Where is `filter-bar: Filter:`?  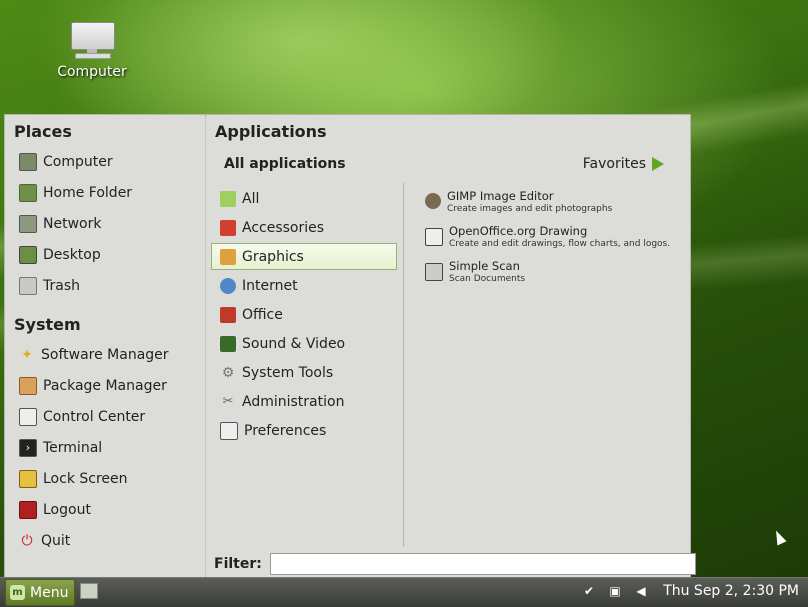
filter-bar: Filter: is located at coordinates (455, 564).